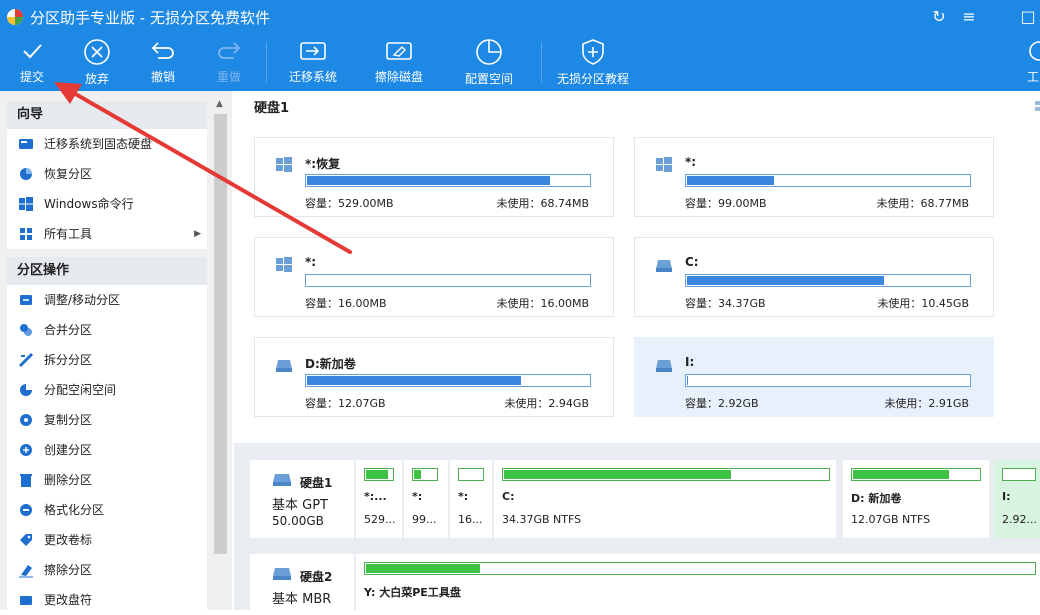  What do you see at coordinates (107, 204) in the screenshot?
I see `sidebar-item-windows-cmd: Windows命令行` at bounding box center [107, 204].